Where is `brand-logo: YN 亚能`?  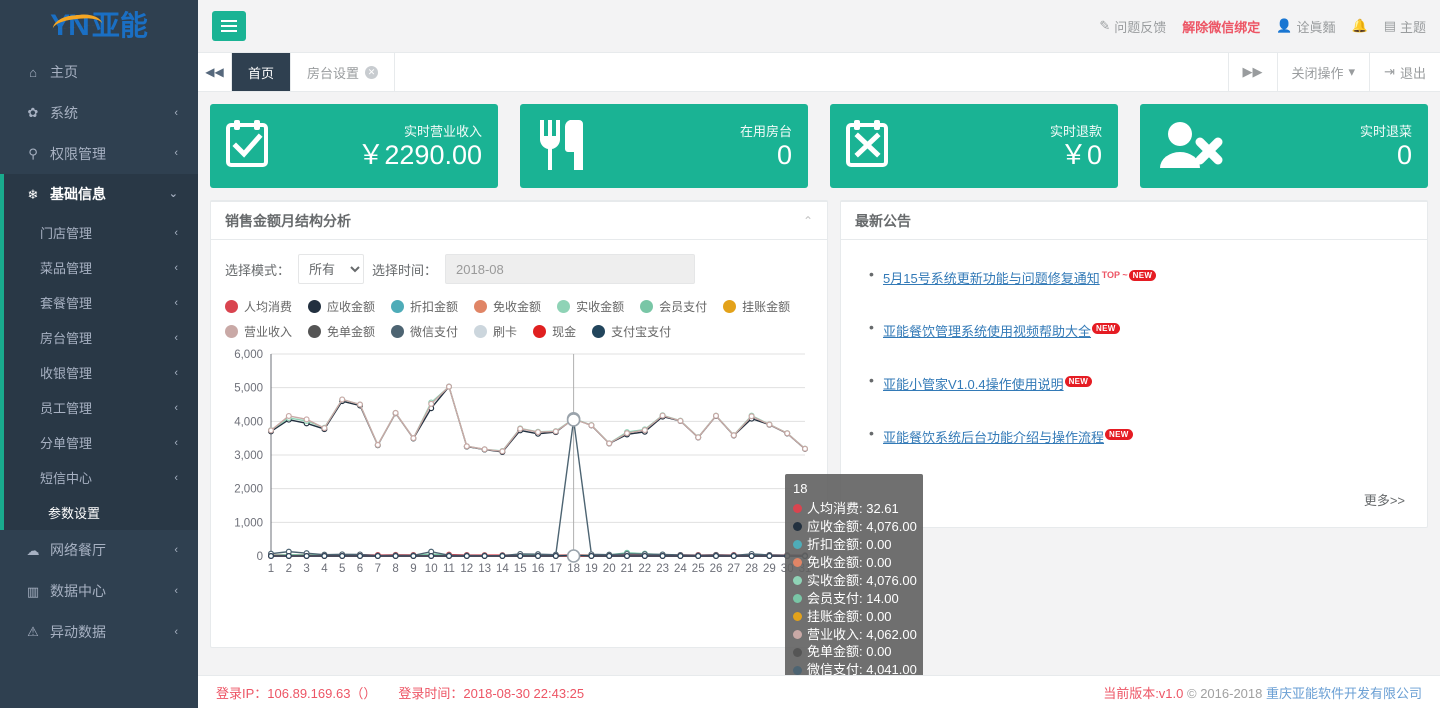 brand-logo: YN 亚能 is located at coordinates (99, 26).